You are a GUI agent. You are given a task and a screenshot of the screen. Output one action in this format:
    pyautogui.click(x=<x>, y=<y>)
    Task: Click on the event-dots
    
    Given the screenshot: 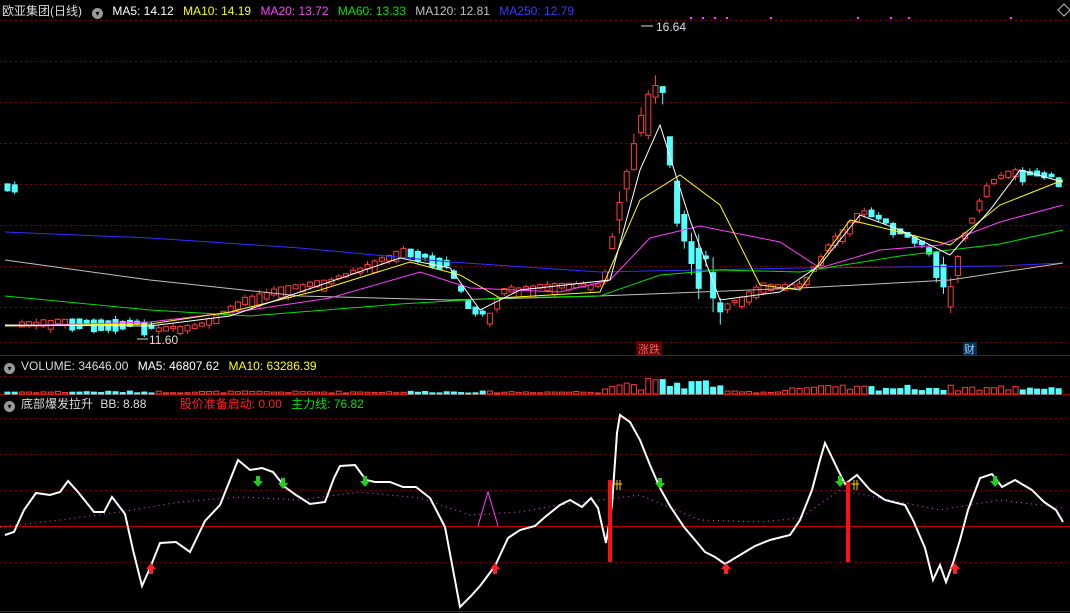 What is the action you would take?
    pyautogui.click(x=851, y=18)
    